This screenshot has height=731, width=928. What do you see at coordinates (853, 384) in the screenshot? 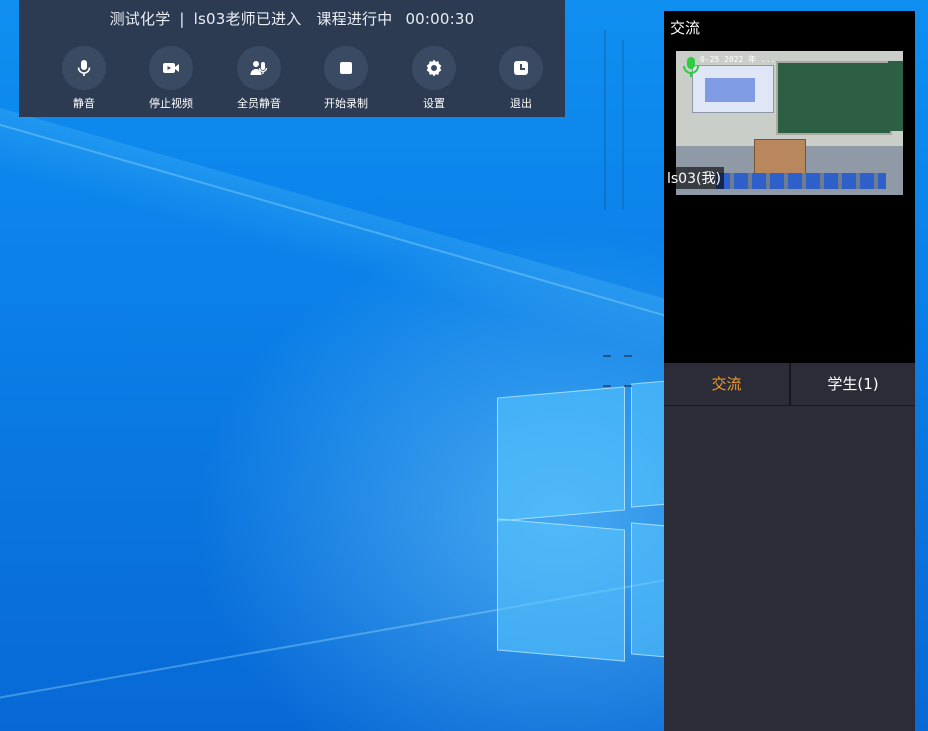
I see `tab-students: 学生(1)` at bounding box center [853, 384].